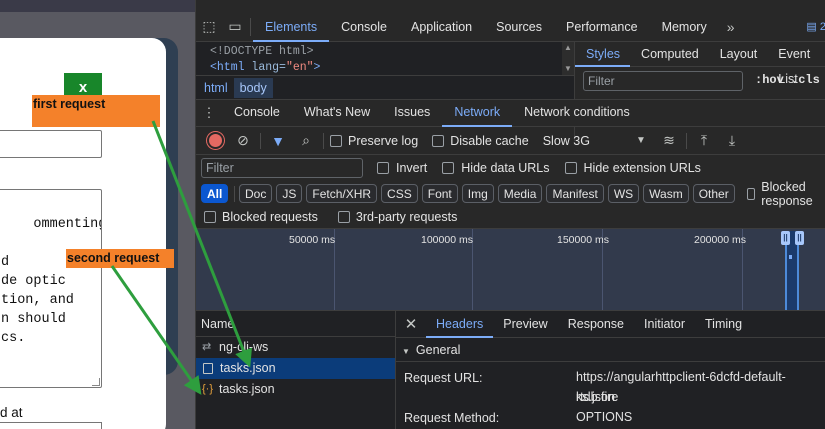  I want to click on disable-cache-label: Disable cache, so click(489, 140).